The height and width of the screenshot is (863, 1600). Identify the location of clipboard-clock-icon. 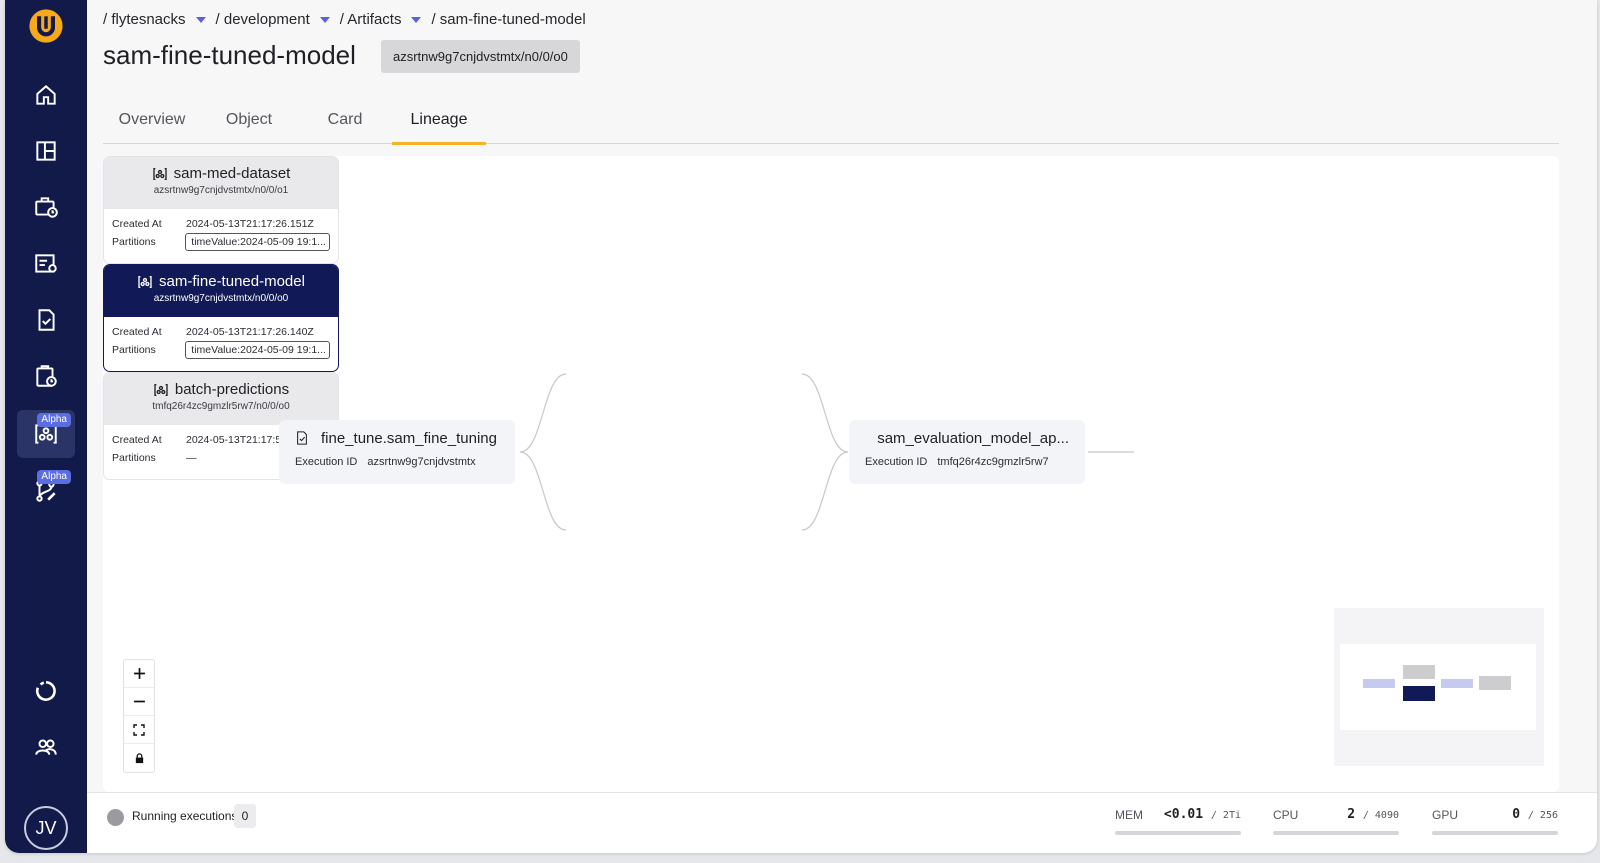
(46, 376).